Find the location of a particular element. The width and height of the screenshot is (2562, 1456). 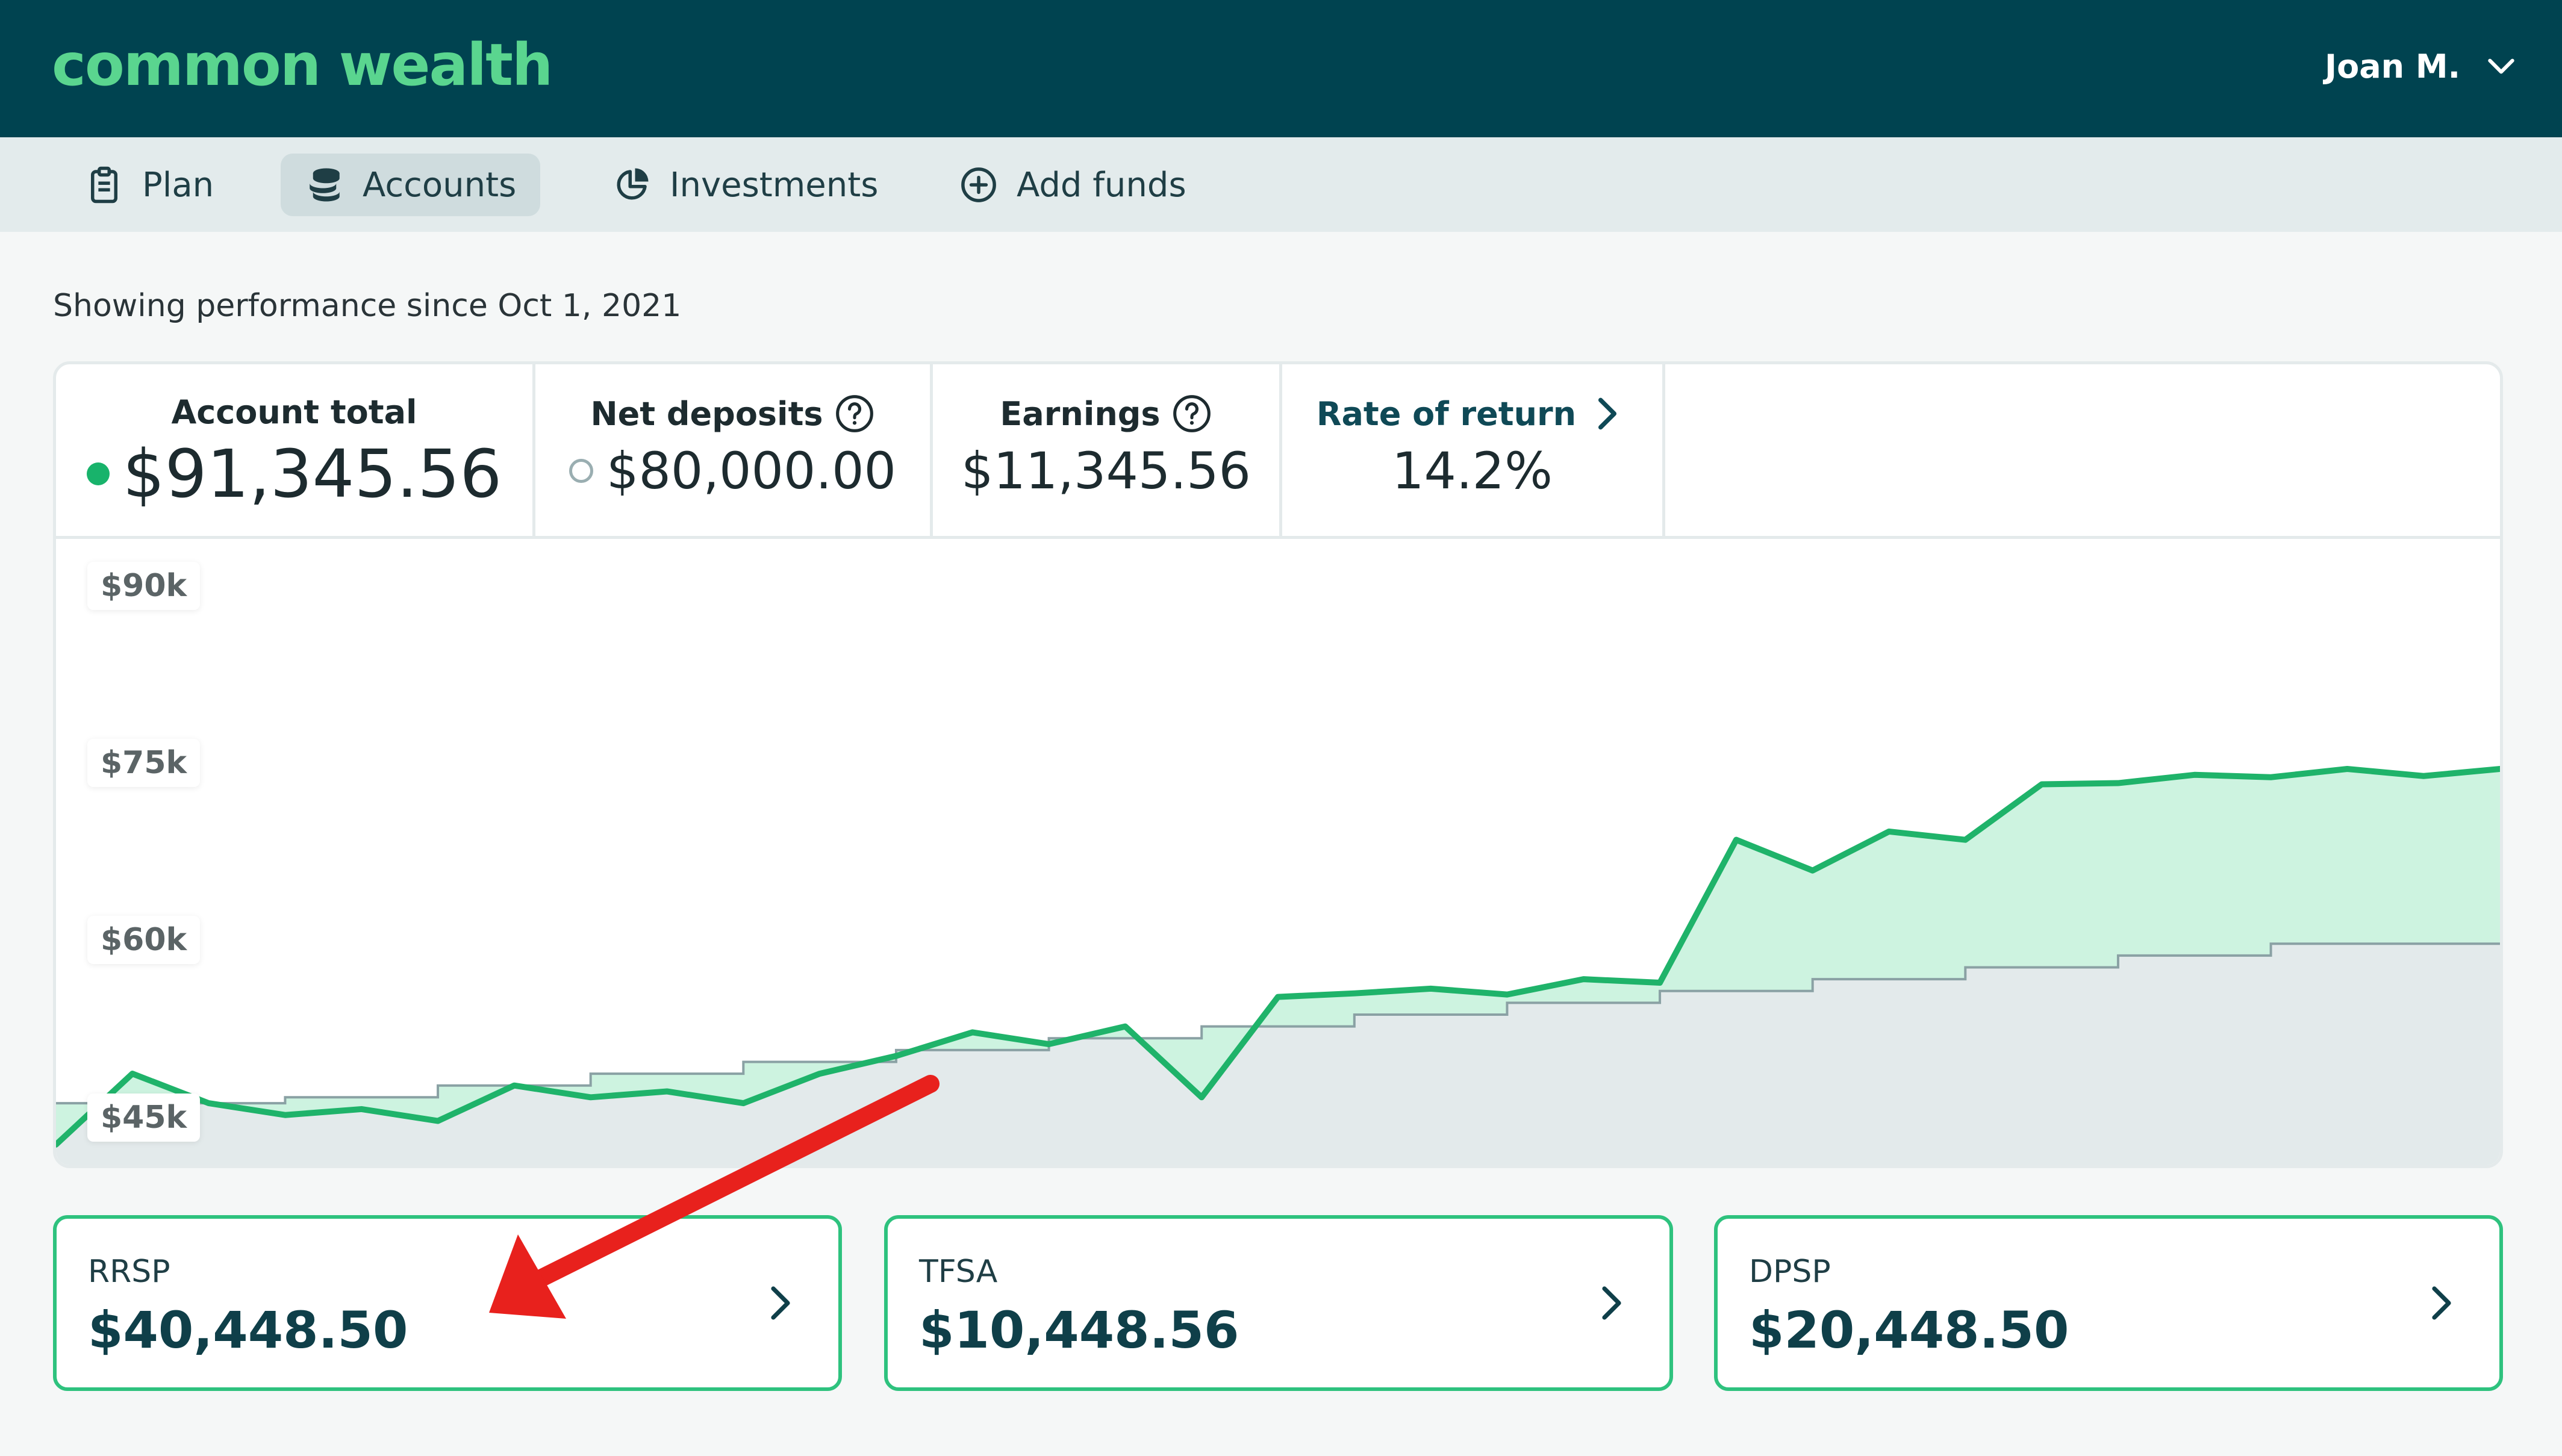

stat-earnings: Earnings $11,345.56 is located at coordinates (1107, 451).